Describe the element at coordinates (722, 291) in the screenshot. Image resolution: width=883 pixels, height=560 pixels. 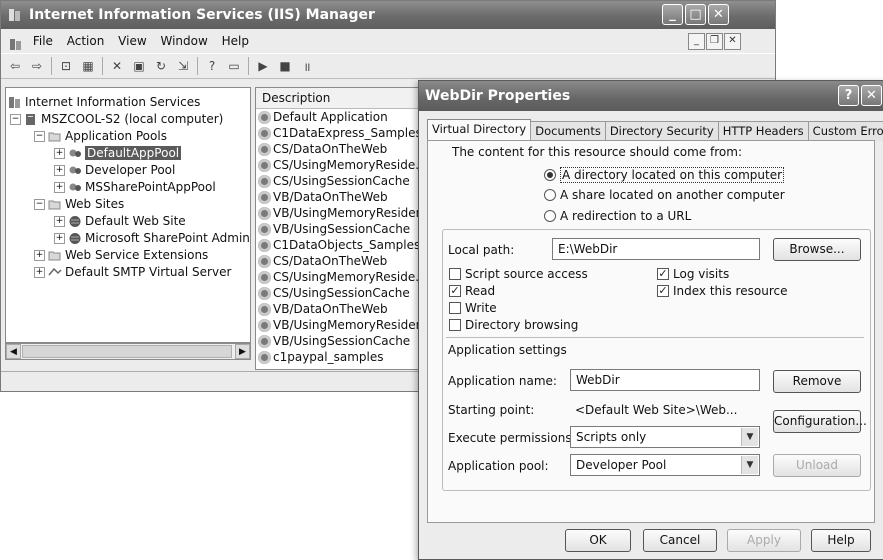
I see `checkbox-index-resource: ✓ Index this resource` at that location.